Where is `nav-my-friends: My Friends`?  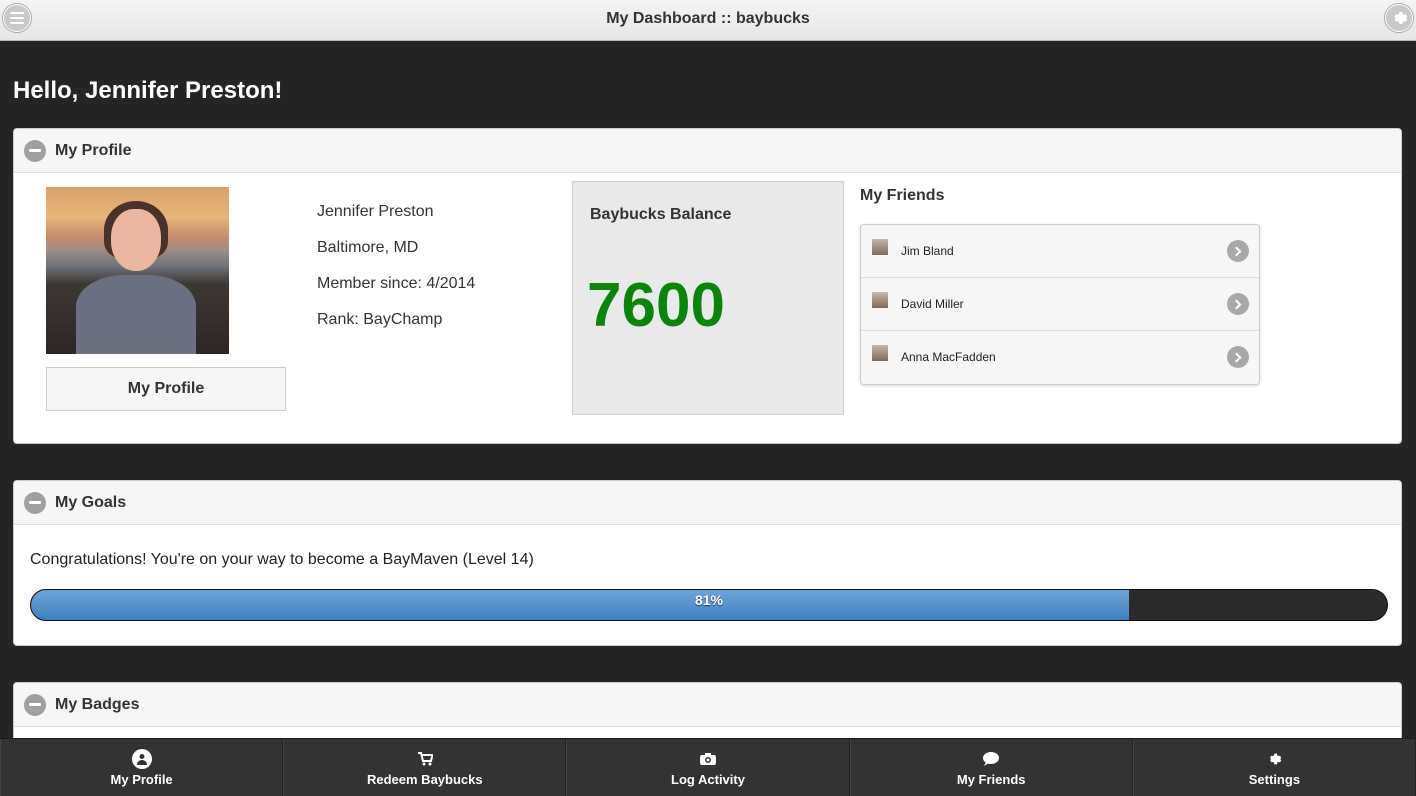 nav-my-friends: My Friends is located at coordinates (991, 767).